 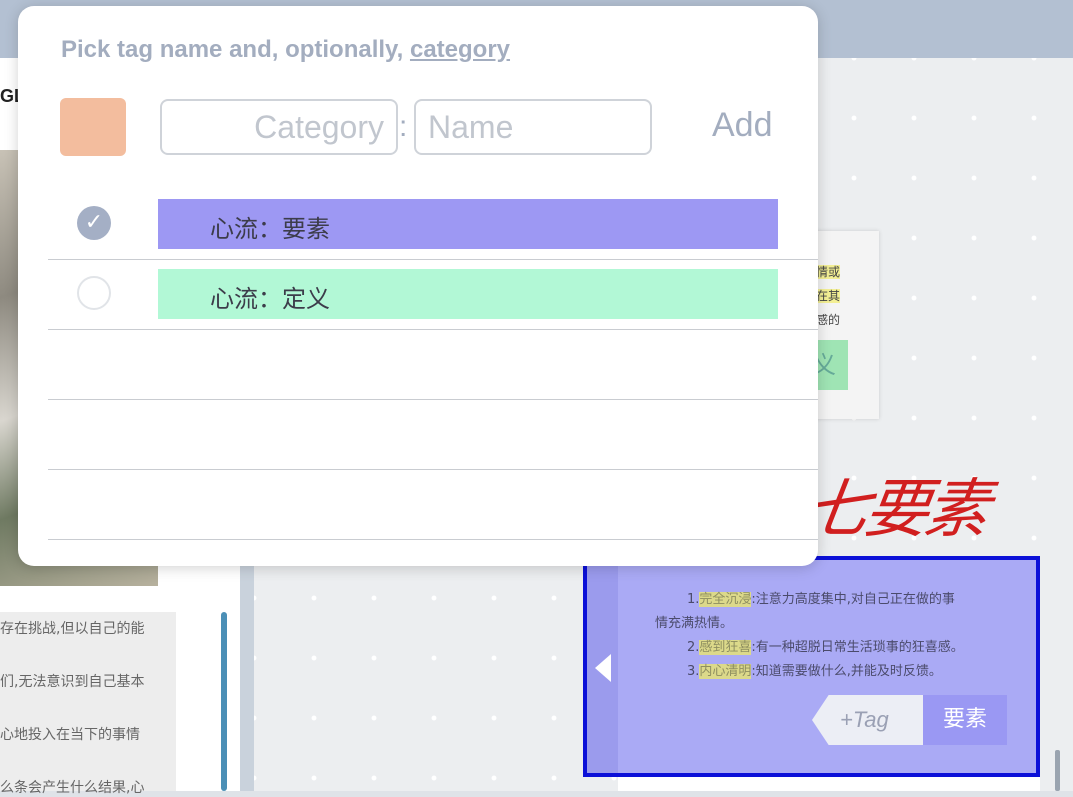 What do you see at coordinates (235, 49) in the screenshot?
I see `popup-title-text: Pick tag name and, optionally,` at bounding box center [235, 49].